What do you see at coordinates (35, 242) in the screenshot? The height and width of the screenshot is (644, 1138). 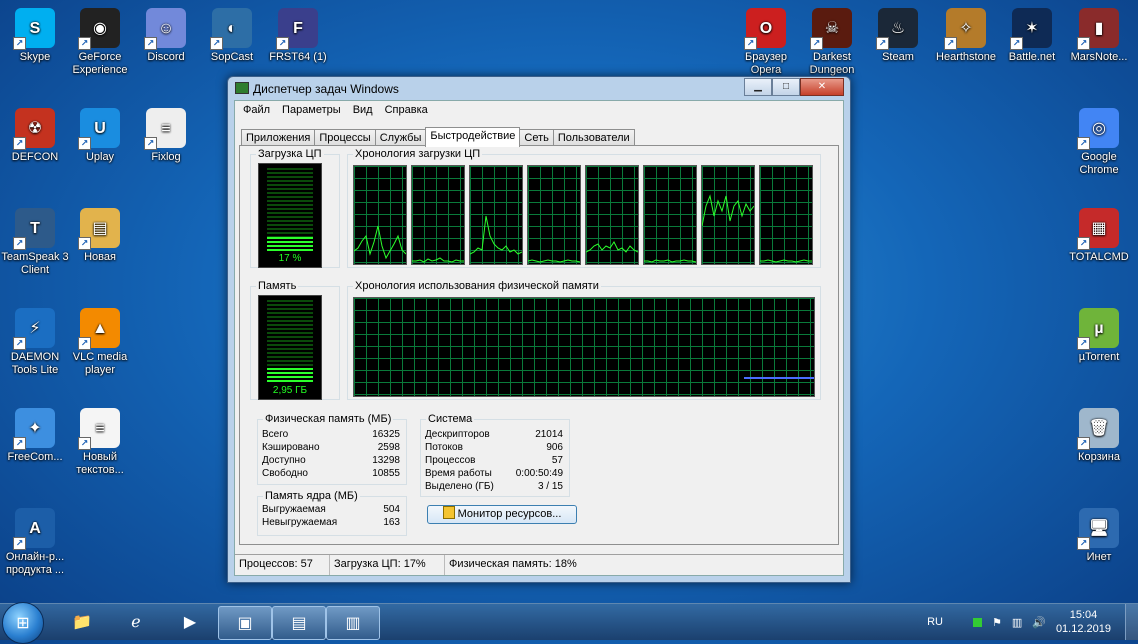 I see `desktop-icon: T ↗ TeamSpeak 3 Client` at bounding box center [35, 242].